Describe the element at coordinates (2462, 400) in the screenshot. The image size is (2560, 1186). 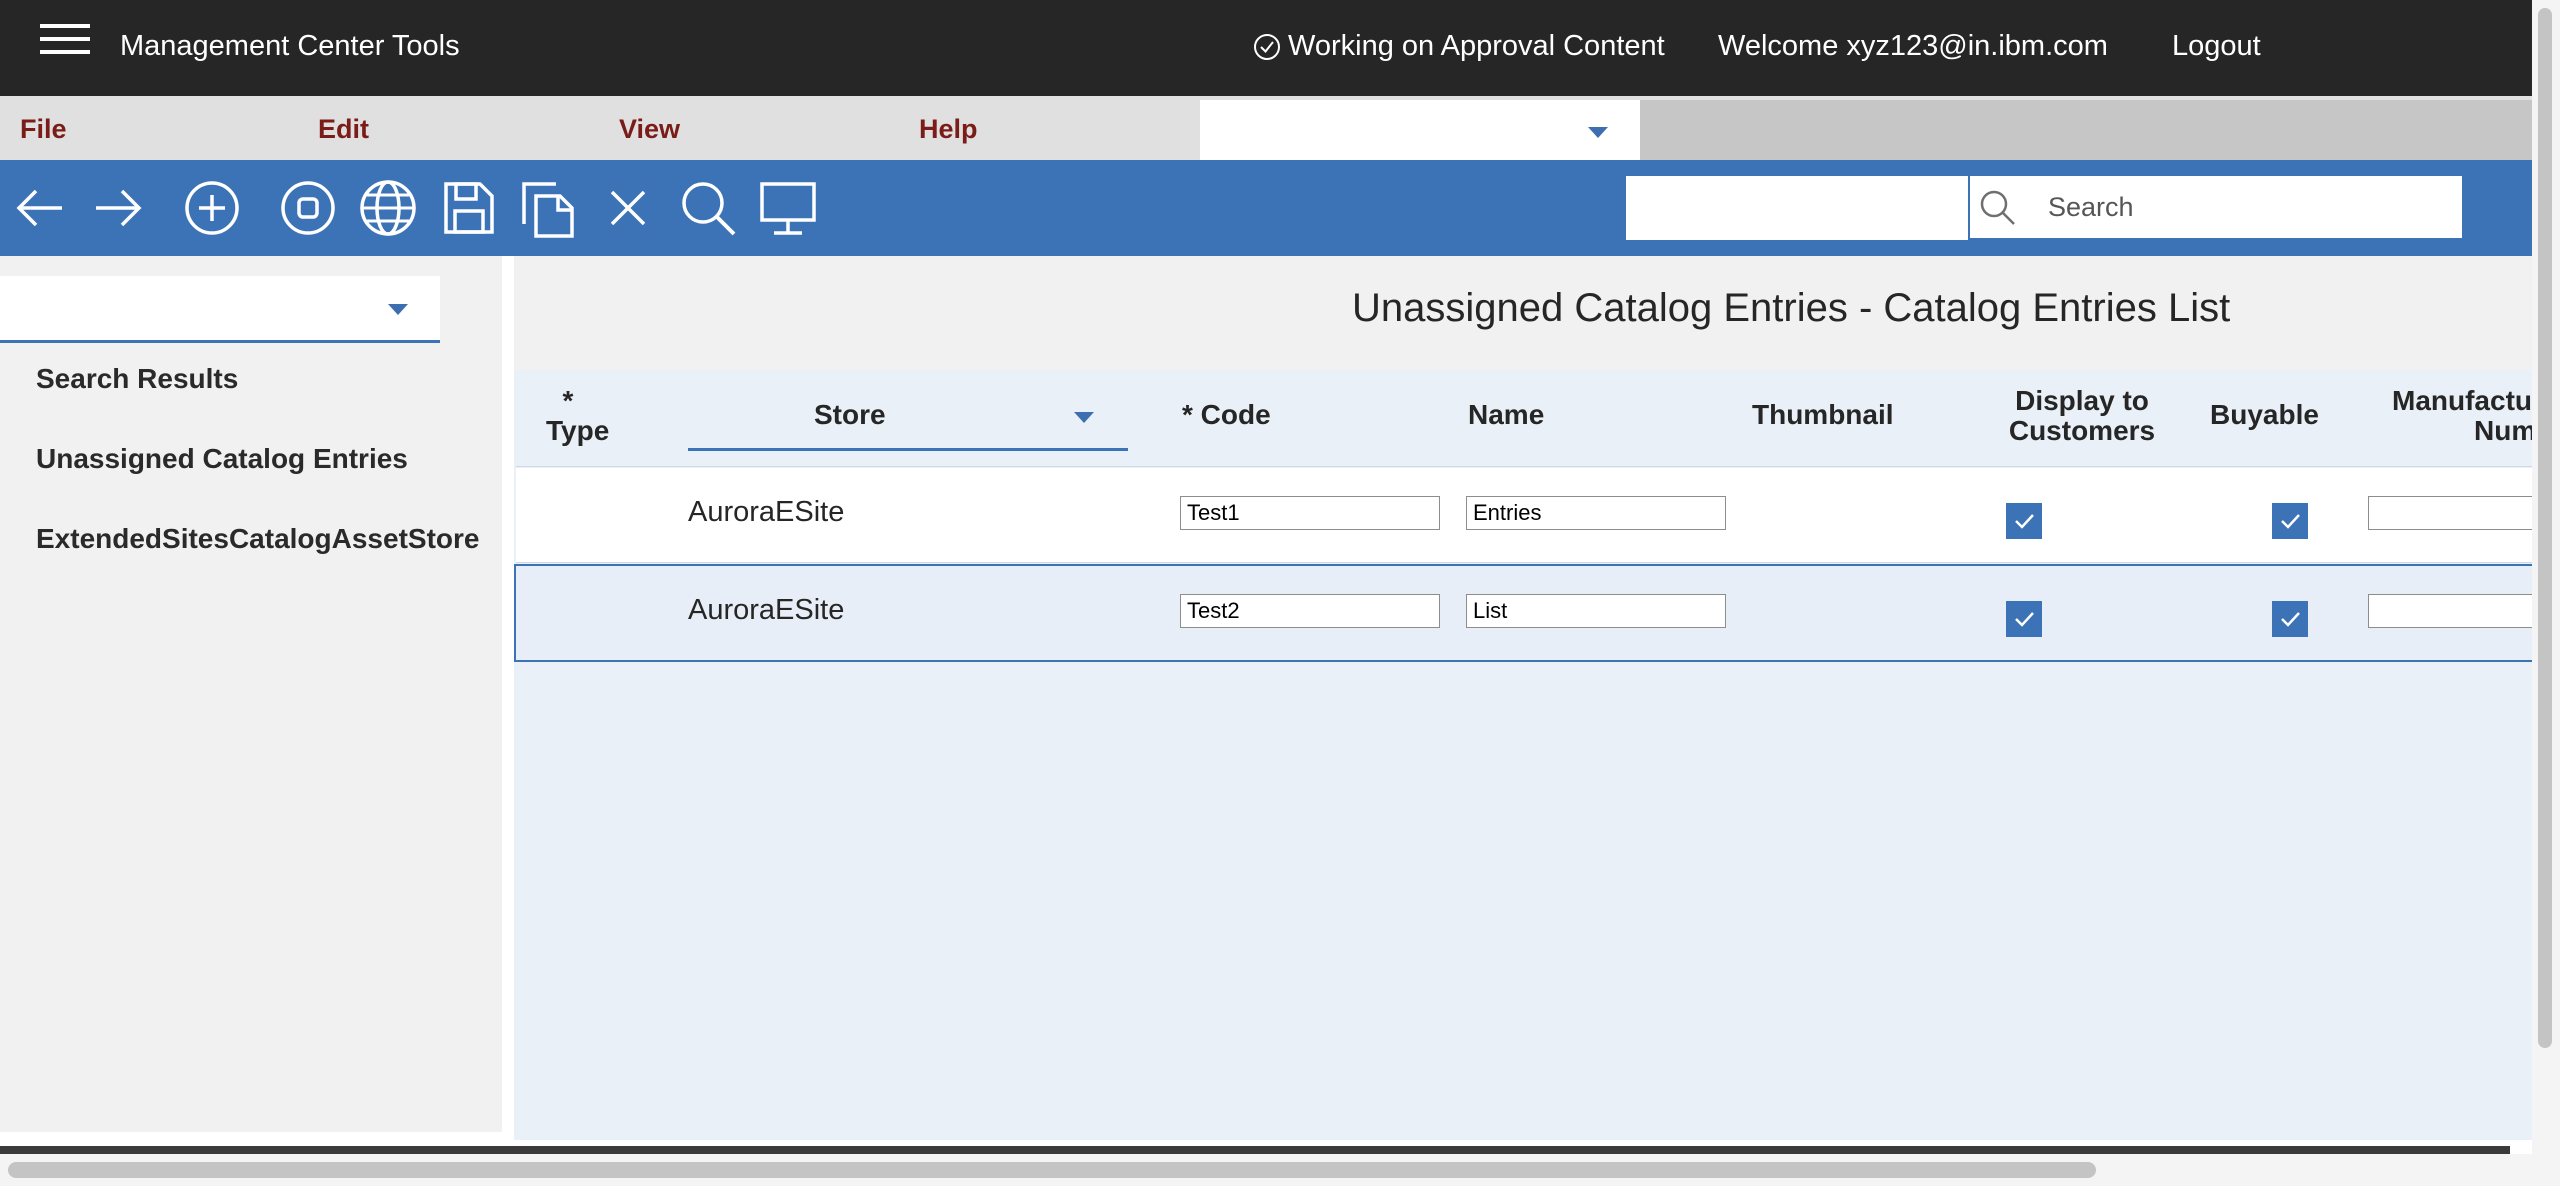
I see `column-header-manuf-line1: Manufactu` at that location.